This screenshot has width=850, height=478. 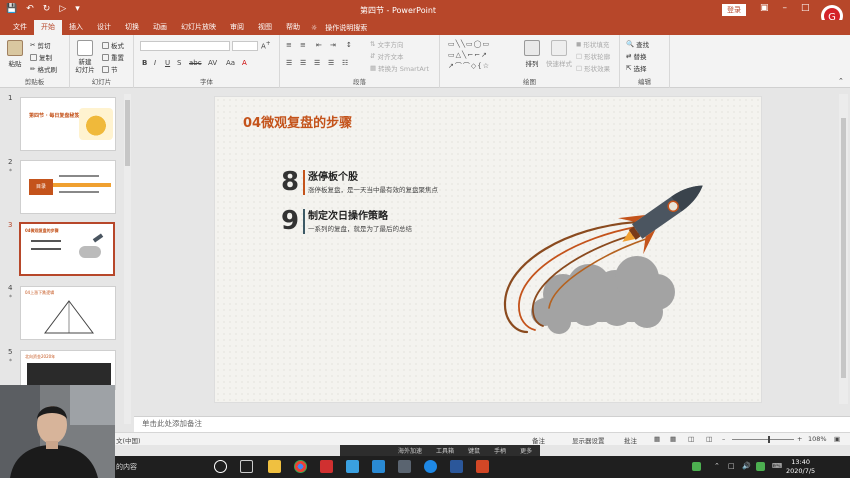 What do you see at coordinates (67, 249) in the screenshot?
I see `slide-thumbnail-3: 04微观复盘的步骤` at bounding box center [67, 249].